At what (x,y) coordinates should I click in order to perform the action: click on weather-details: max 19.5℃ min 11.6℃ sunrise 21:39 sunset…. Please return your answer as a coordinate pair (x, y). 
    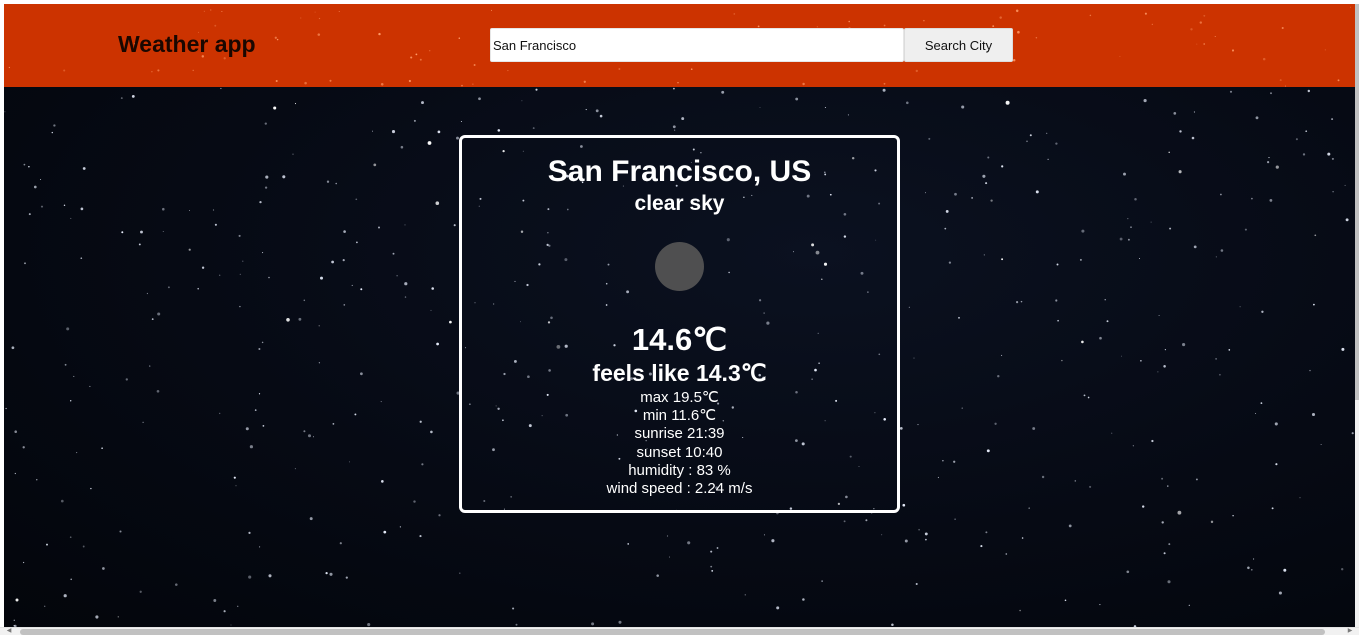
    Looking at the image, I should click on (679, 443).